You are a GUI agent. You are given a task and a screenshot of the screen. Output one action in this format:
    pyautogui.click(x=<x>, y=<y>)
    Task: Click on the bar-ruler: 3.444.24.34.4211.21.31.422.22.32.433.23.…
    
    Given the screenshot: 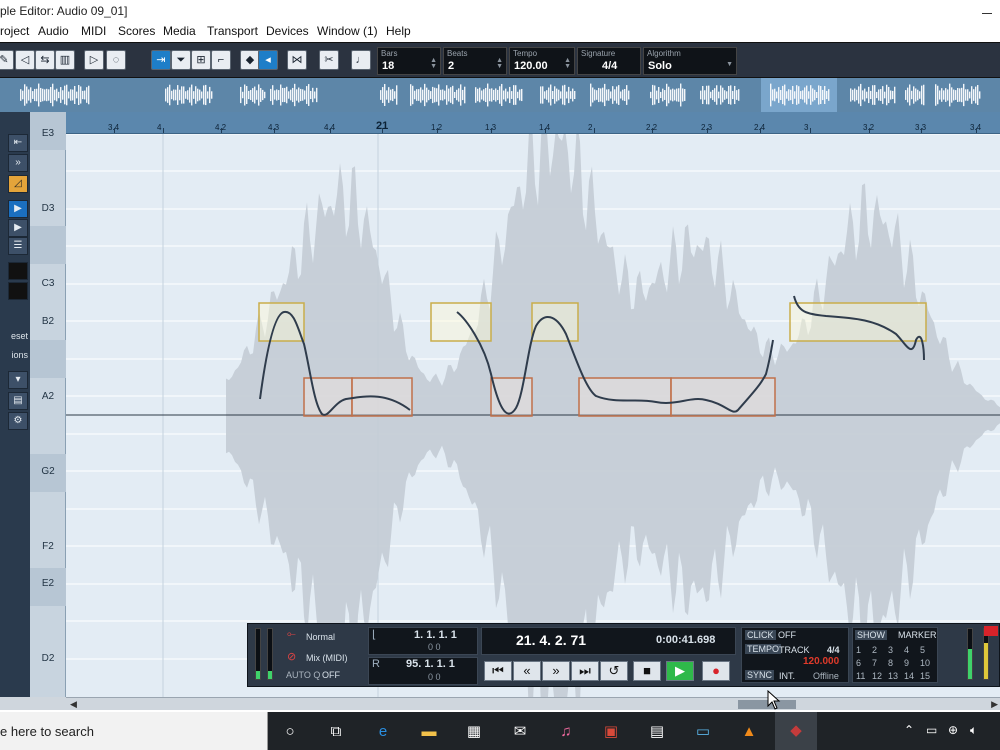 What is the action you would take?
    pyautogui.click(x=533, y=123)
    